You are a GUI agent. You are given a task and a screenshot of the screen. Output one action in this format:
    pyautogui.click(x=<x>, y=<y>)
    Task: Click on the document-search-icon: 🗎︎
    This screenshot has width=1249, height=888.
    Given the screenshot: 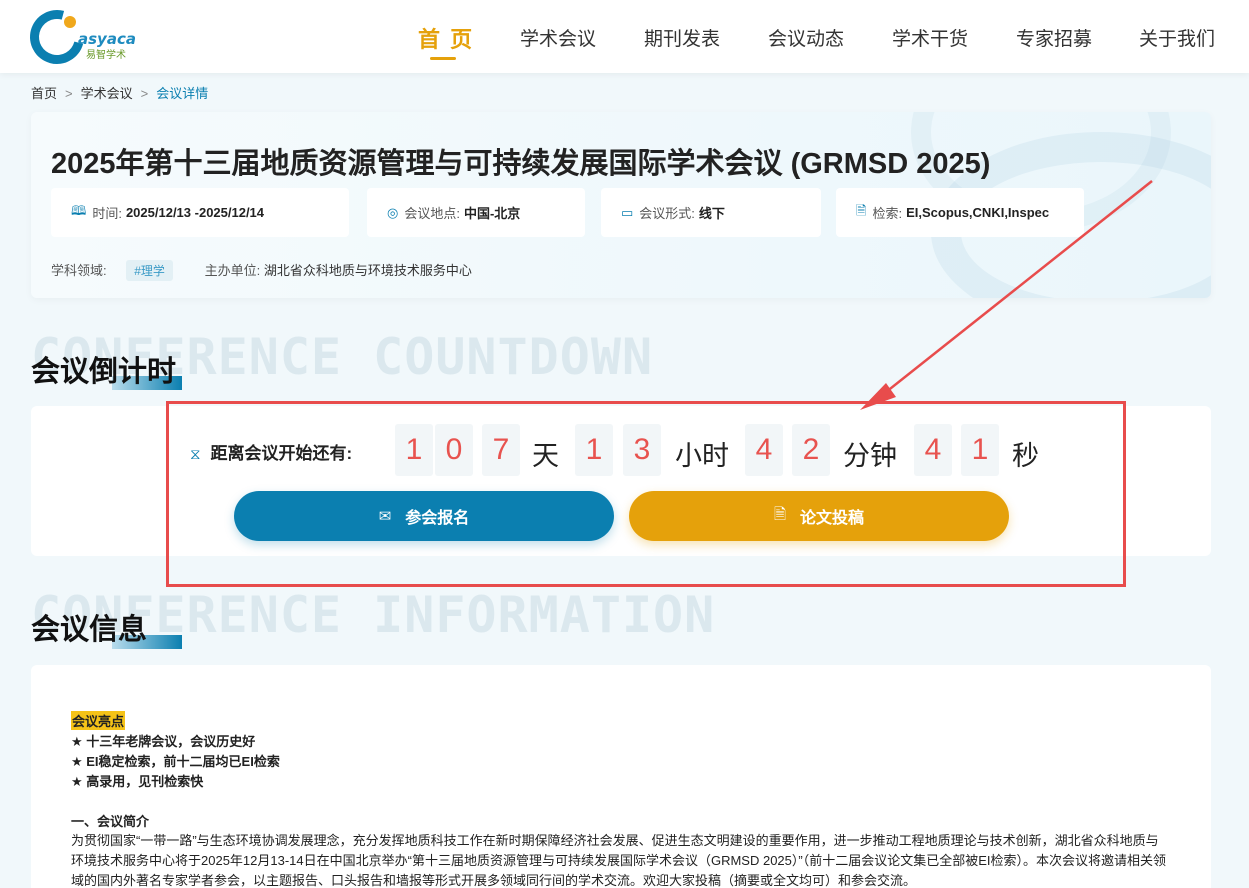 What is the action you would take?
    pyautogui.click(x=861, y=210)
    